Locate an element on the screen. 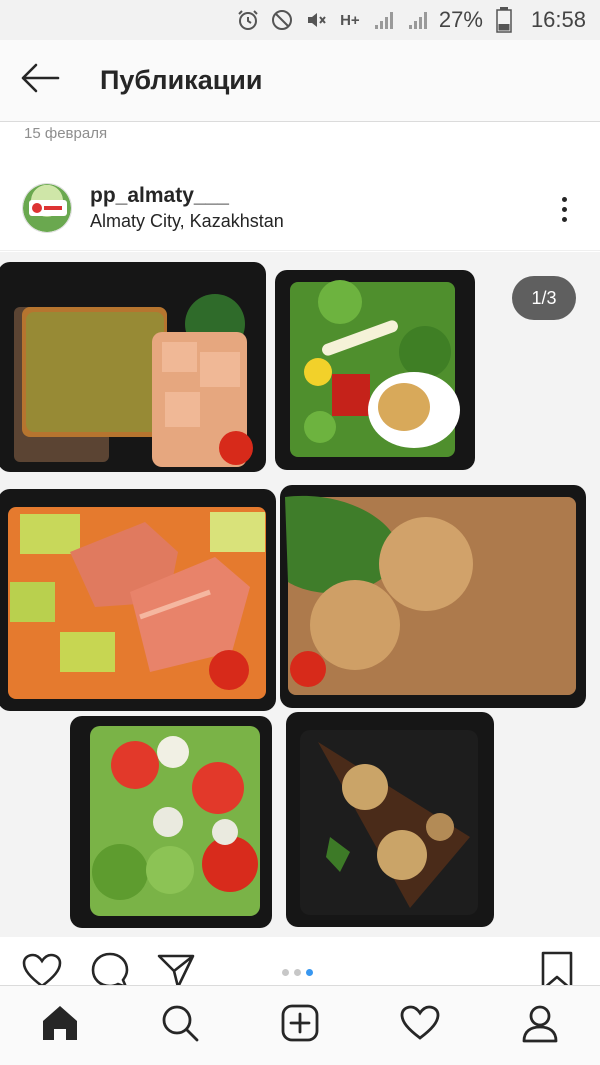  profile-icon is located at coordinates (540, 1025).